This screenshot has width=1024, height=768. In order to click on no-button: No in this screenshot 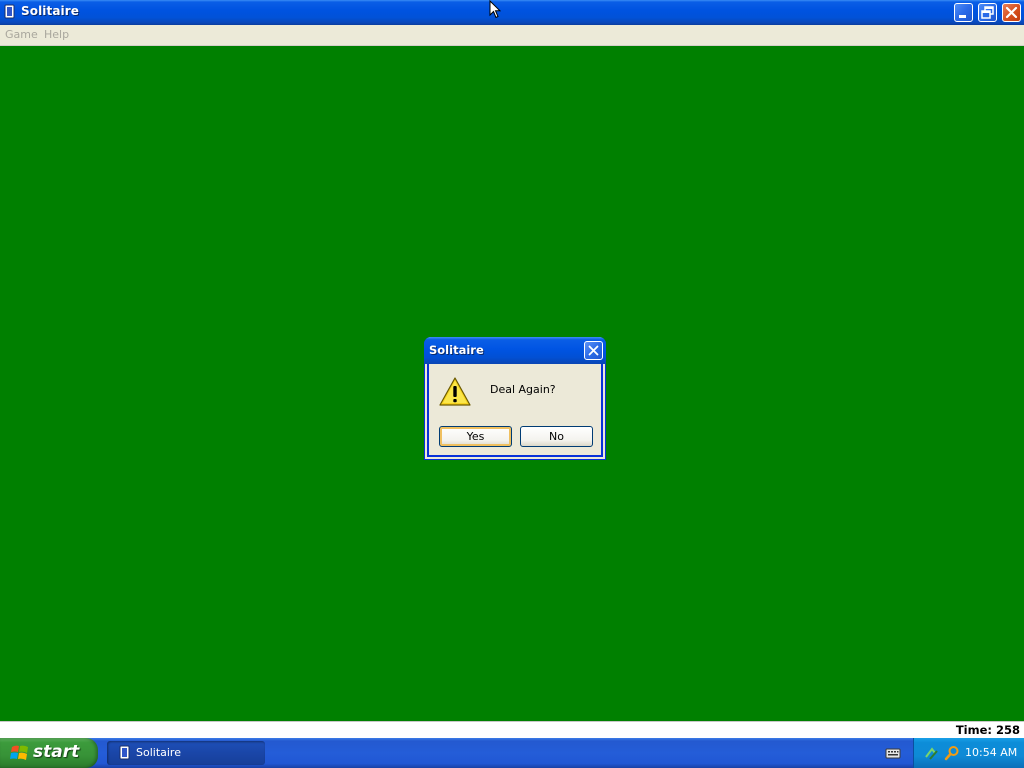, I will do `click(556, 436)`.